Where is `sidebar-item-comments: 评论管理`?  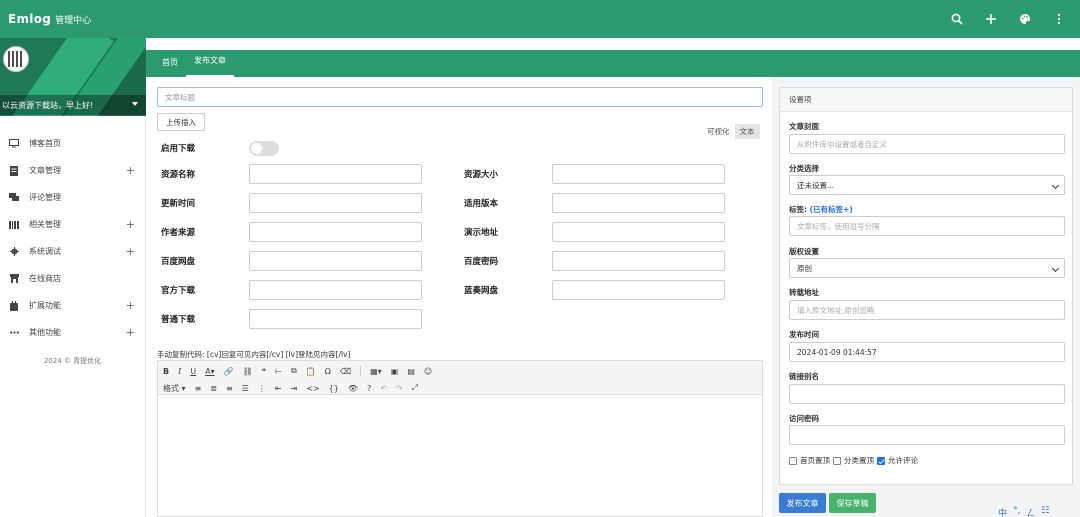
sidebar-item-comments: 评论管理 is located at coordinates (72, 197).